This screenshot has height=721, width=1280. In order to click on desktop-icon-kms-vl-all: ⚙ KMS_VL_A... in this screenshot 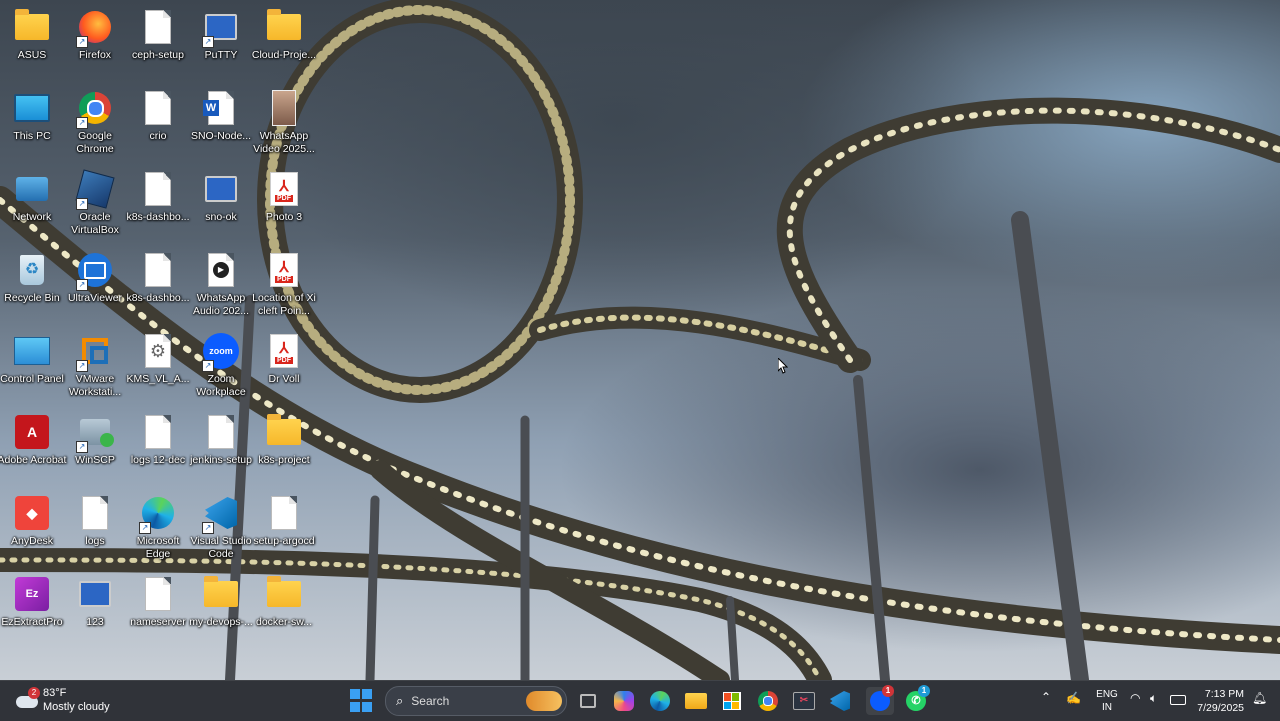, I will do `click(158, 356)`.